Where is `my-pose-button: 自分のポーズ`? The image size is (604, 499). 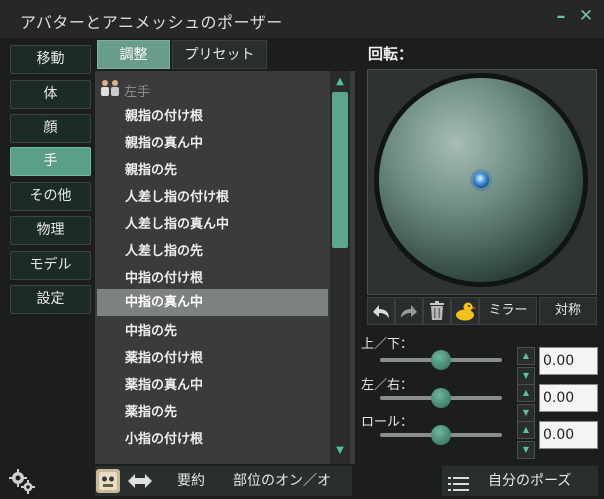
my-pose-button: 自分のポーズ is located at coordinates (520, 481).